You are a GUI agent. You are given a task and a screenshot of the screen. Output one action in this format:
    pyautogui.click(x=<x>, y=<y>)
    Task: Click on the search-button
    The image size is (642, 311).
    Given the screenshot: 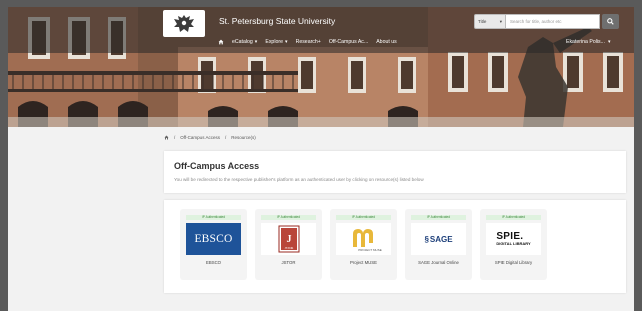 What is the action you would take?
    pyautogui.click(x=610, y=21)
    